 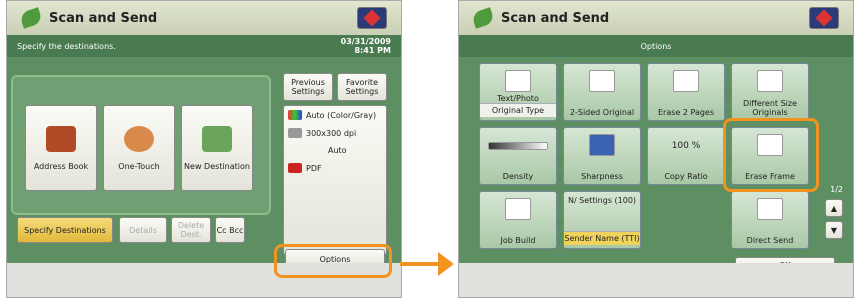 What do you see at coordinates (686, 156) in the screenshot?
I see `option-copy-ratio: 100 % Copy Ratio` at bounding box center [686, 156].